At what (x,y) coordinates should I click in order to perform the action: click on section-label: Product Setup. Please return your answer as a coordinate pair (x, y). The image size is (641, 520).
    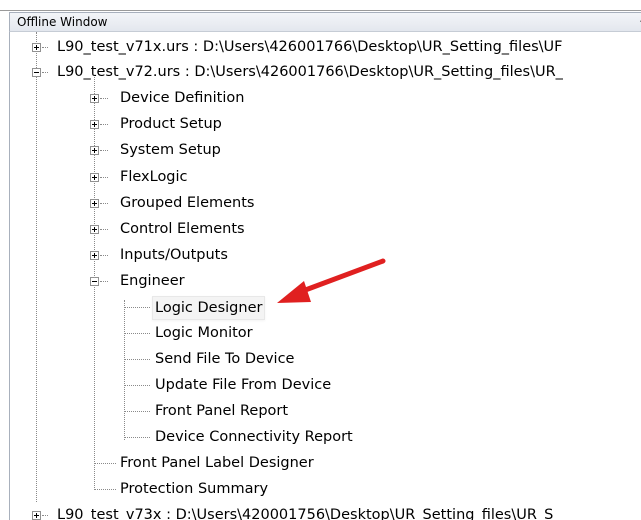
    Looking at the image, I should click on (171, 124).